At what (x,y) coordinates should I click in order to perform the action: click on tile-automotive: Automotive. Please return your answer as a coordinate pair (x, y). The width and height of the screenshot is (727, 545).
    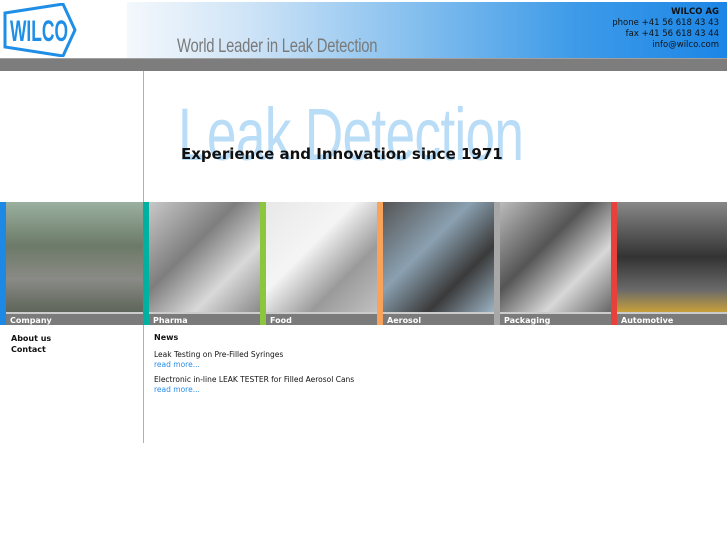
    Looking at the image, I should click on (669, 263).